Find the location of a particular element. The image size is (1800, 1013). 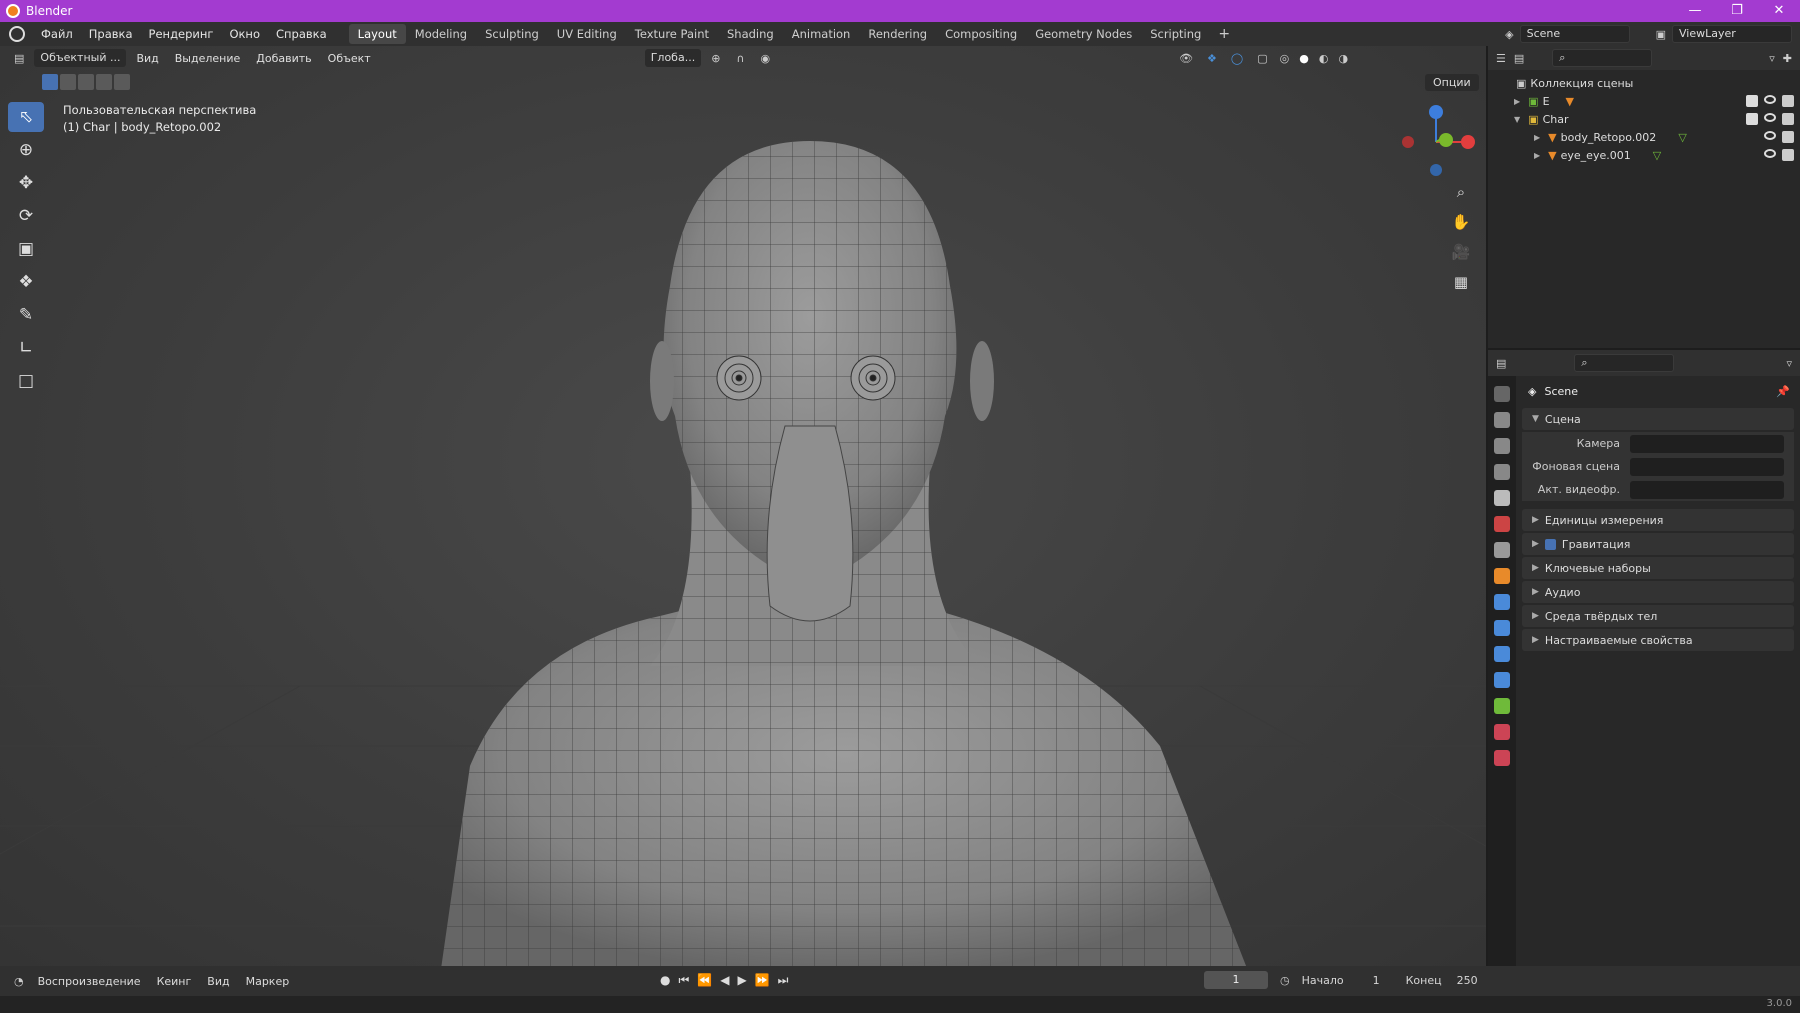

outliner-editor-icon: ☰ is located at coordinates (1501, 58).